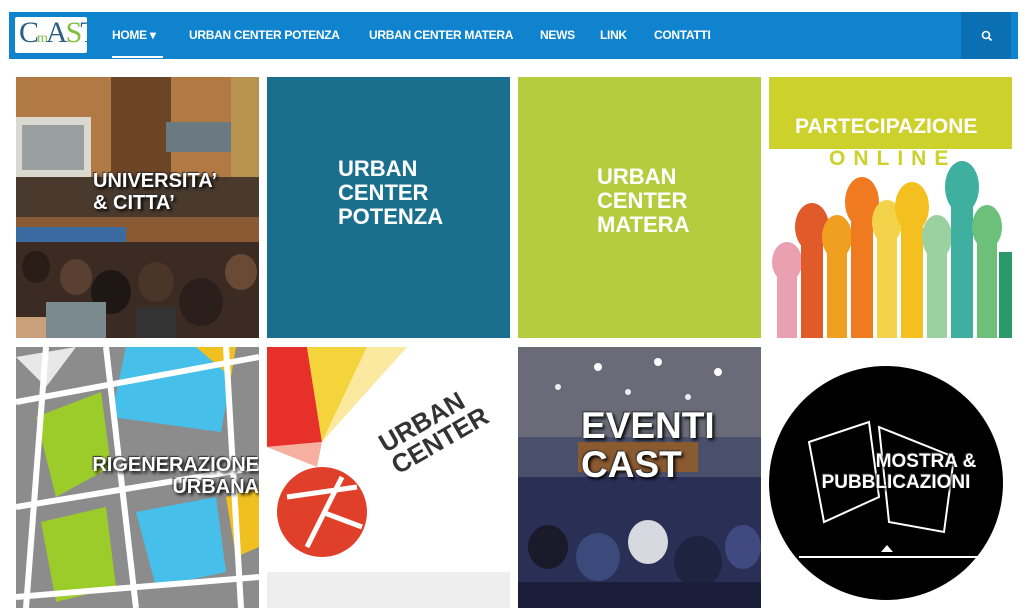 The height and width of the screenshot is (608, 1020). Describe the element at coordinates (926, 461) in the screenshot. I see `tile-title-line1: MOSTRA &` at that location.